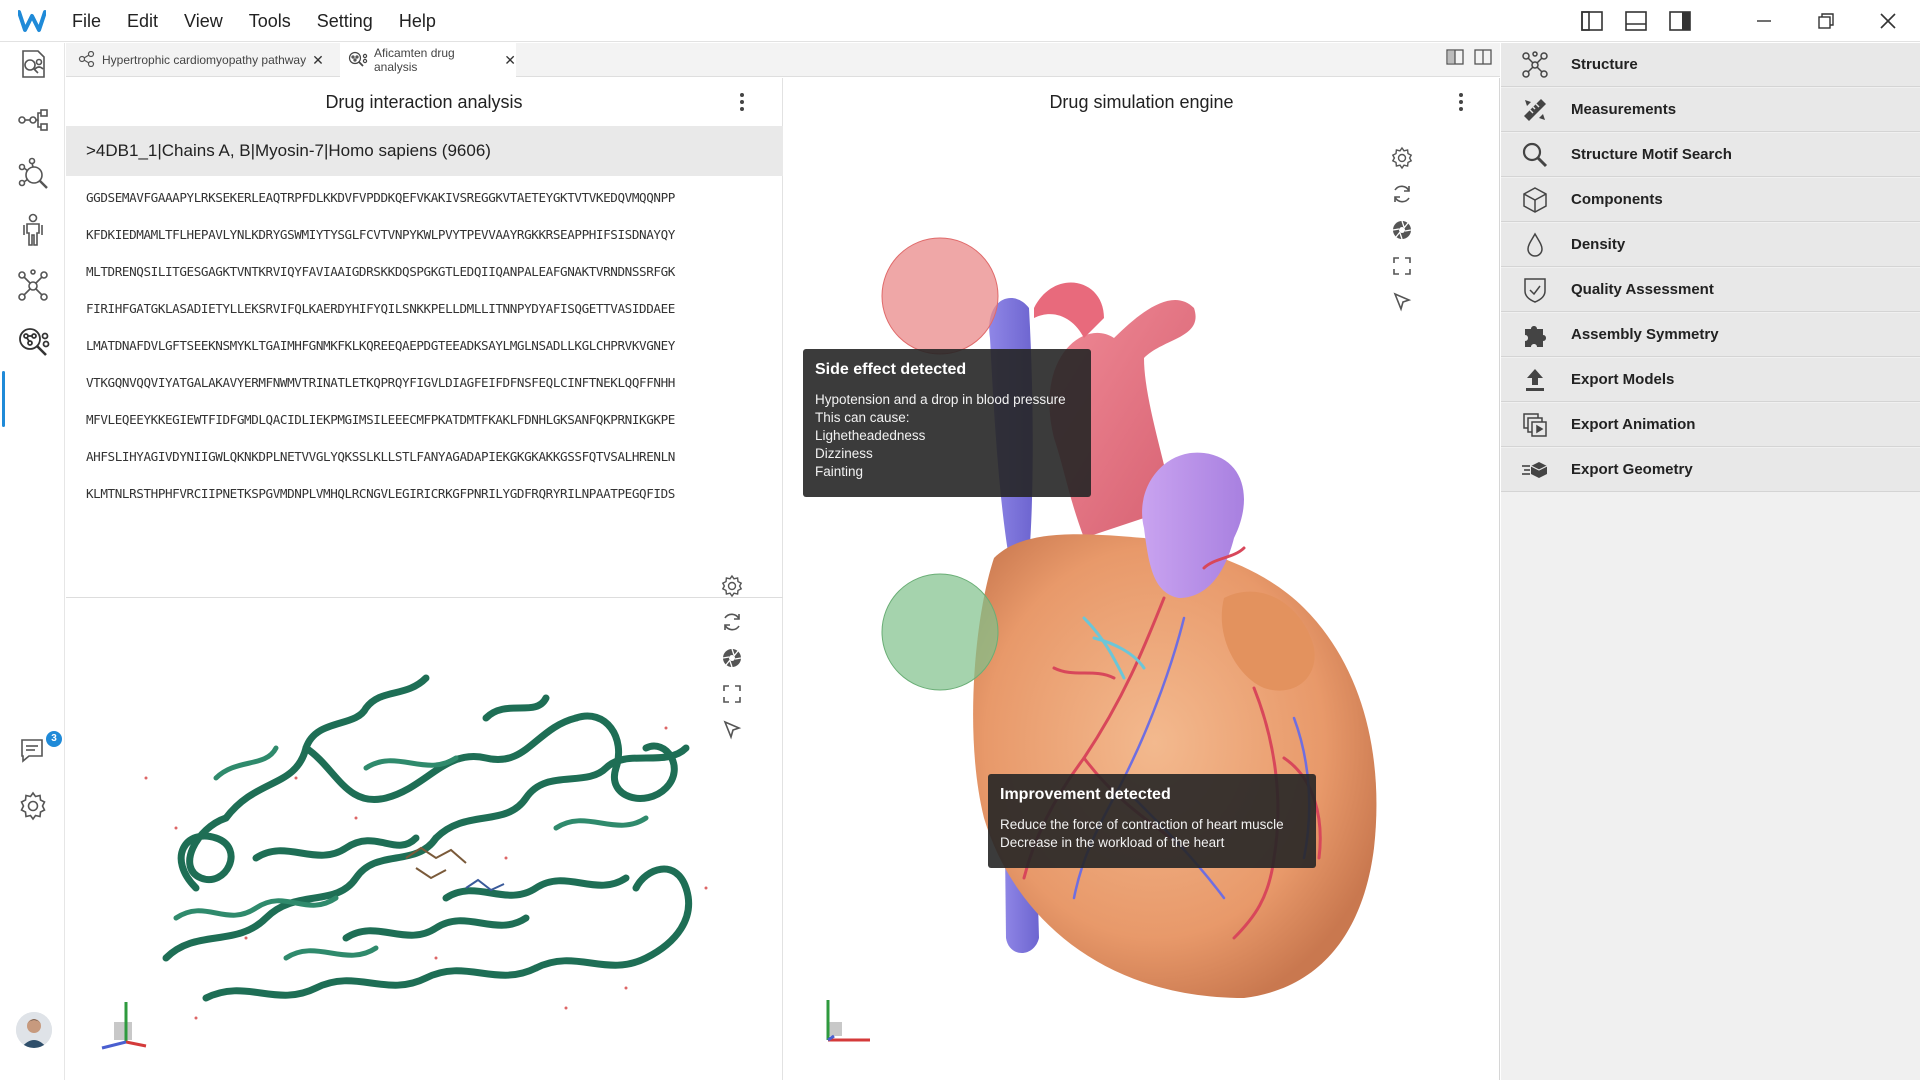 The width and height of the screenshot is (1920, 1080). Describe the element at coordinates (37, 750) in the screenshot. I see `chat-icon: 3` at that location.